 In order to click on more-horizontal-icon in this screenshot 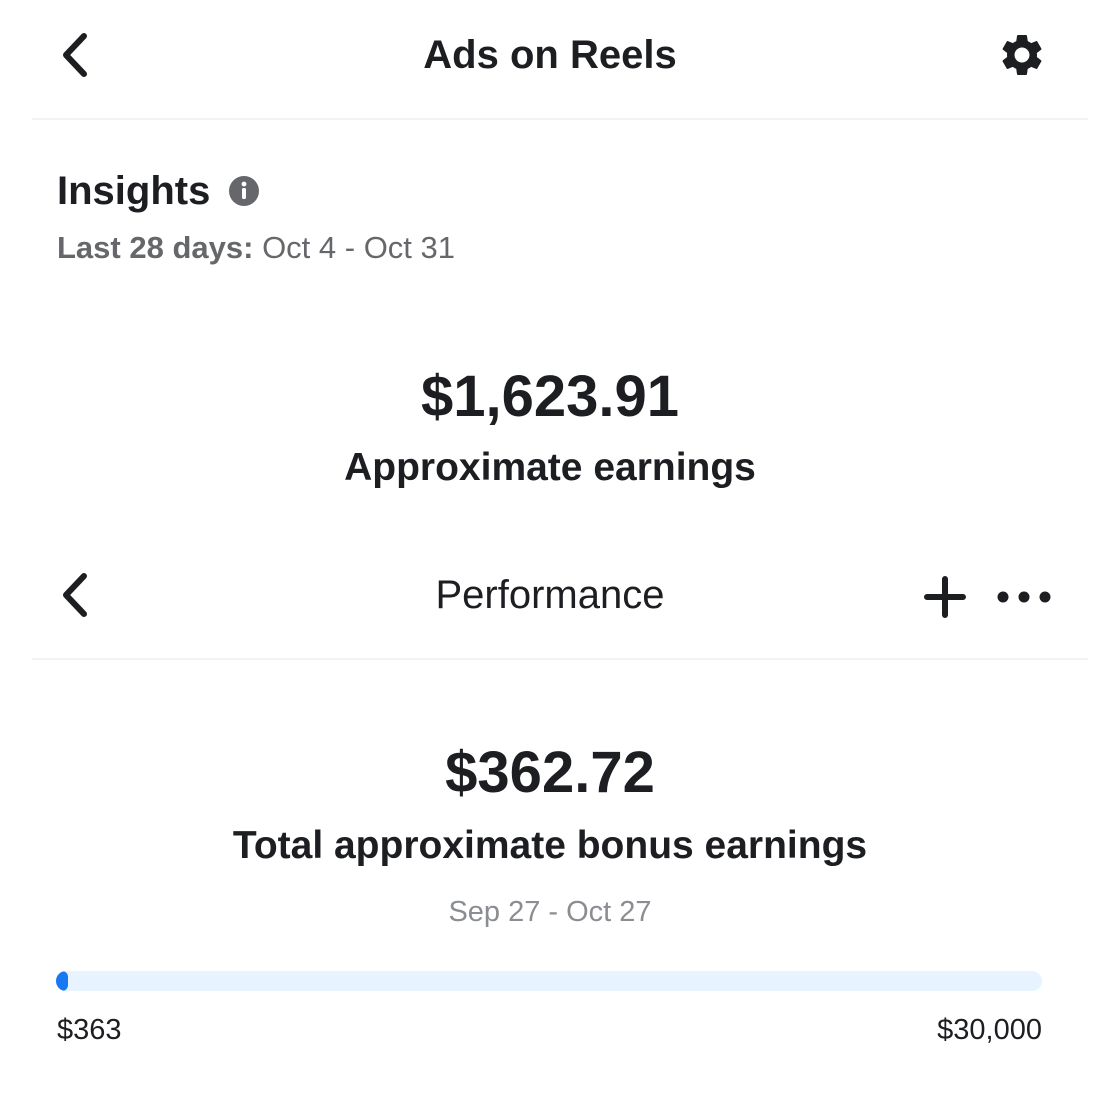, I will do `click(1024, 597)`.